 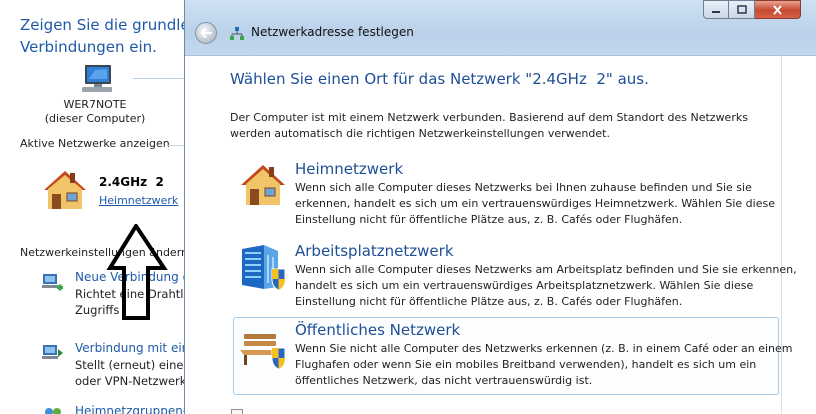 What do you see at coordinates (131, 182) in the screenshot?
I see `network-name: 2.4GHz 2` at bounding box center [131, 182].